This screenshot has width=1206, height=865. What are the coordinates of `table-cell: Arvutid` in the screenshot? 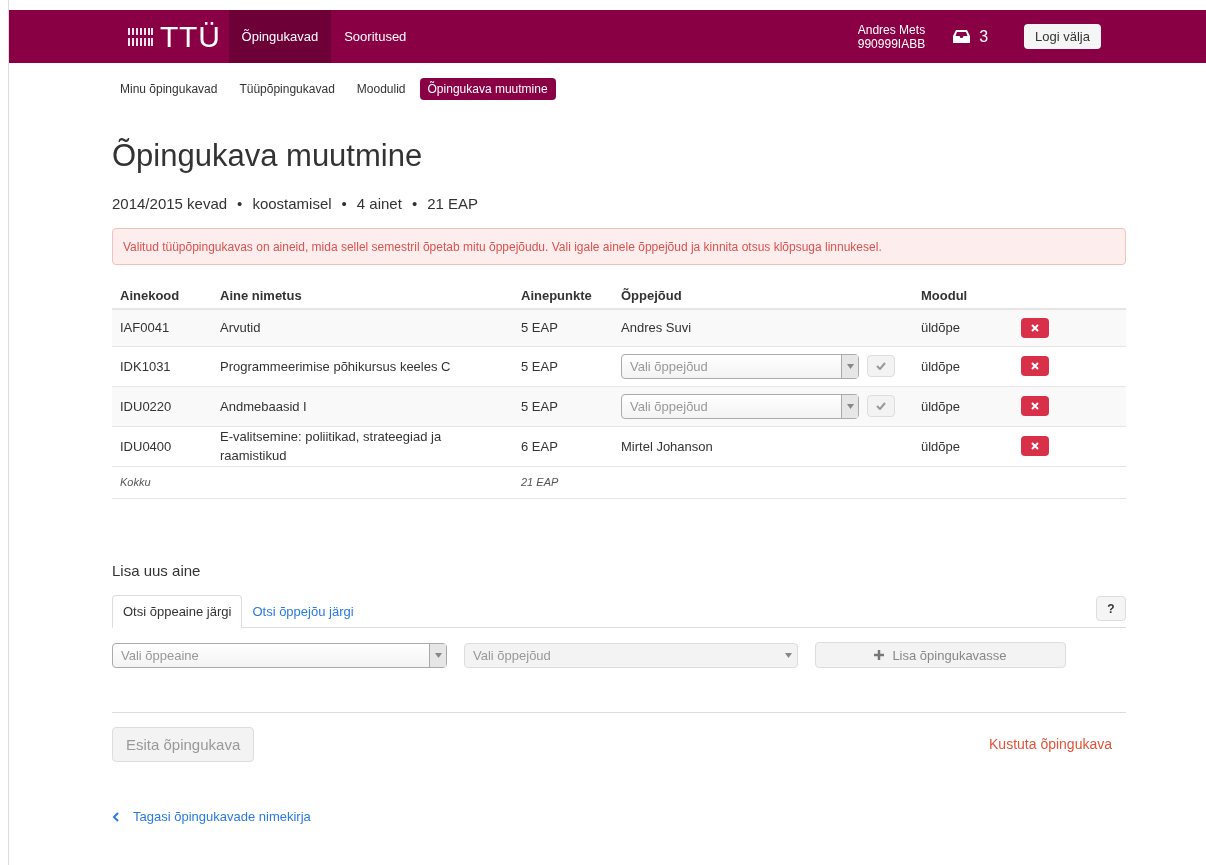 It's located at (362, 328).